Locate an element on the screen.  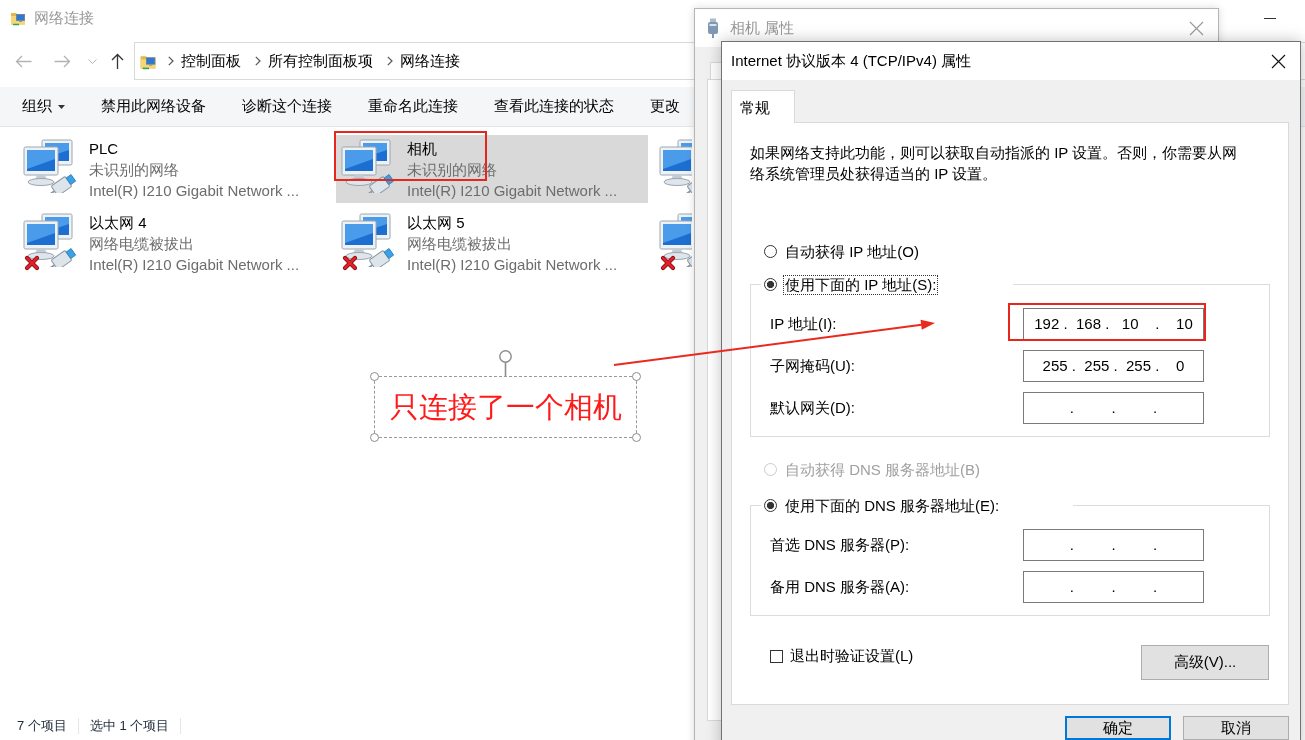
command-button: 重命名此连接 is located at coordinates (413, 106).